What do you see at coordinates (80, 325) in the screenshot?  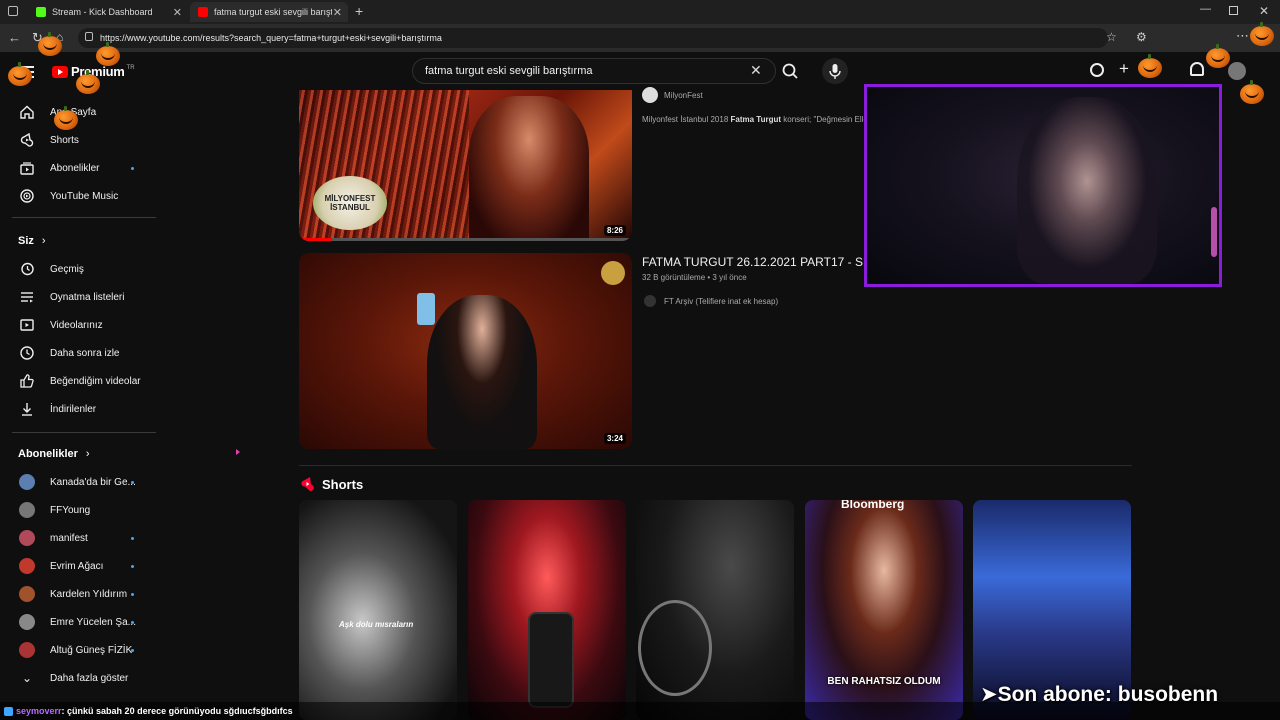 I see `sidebar-item-your-videos: Videolarınız` at bounding box center [80, 325].